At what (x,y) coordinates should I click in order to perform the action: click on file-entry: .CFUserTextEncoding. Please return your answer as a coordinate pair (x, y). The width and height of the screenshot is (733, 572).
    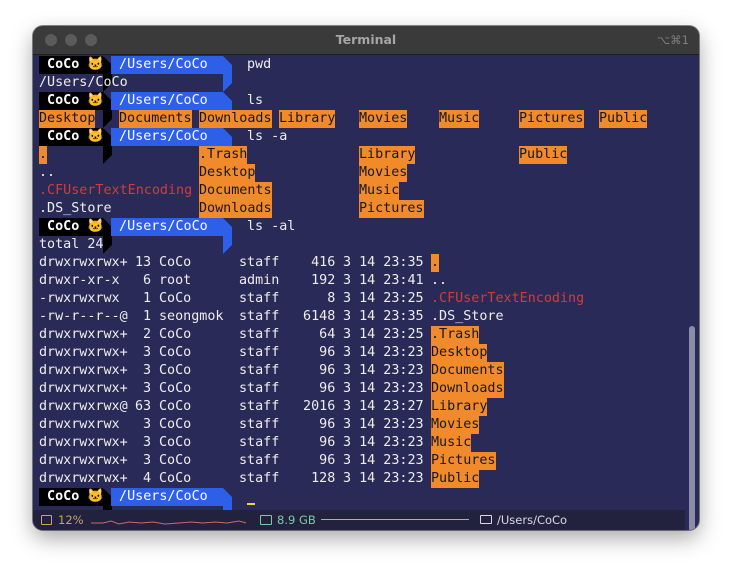
    Looking at the image, I should click on (508, 298).